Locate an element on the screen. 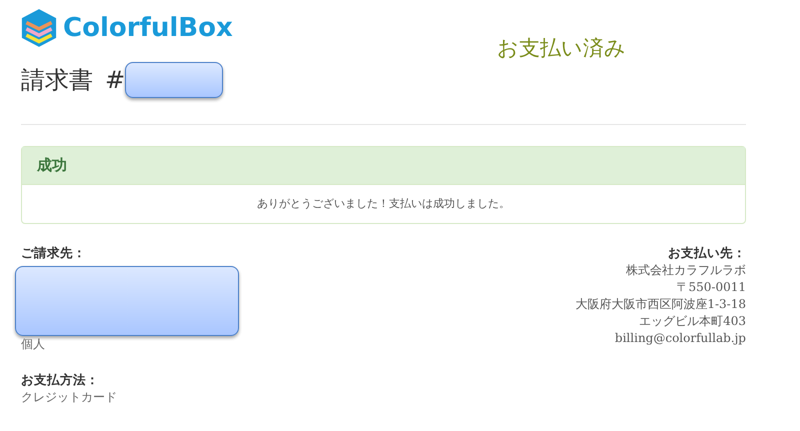 The width and height of the screenshot is (800, 431). alert-message: ありがとうございました！支払いは成功しました。 is located at coordinates (383, 203).